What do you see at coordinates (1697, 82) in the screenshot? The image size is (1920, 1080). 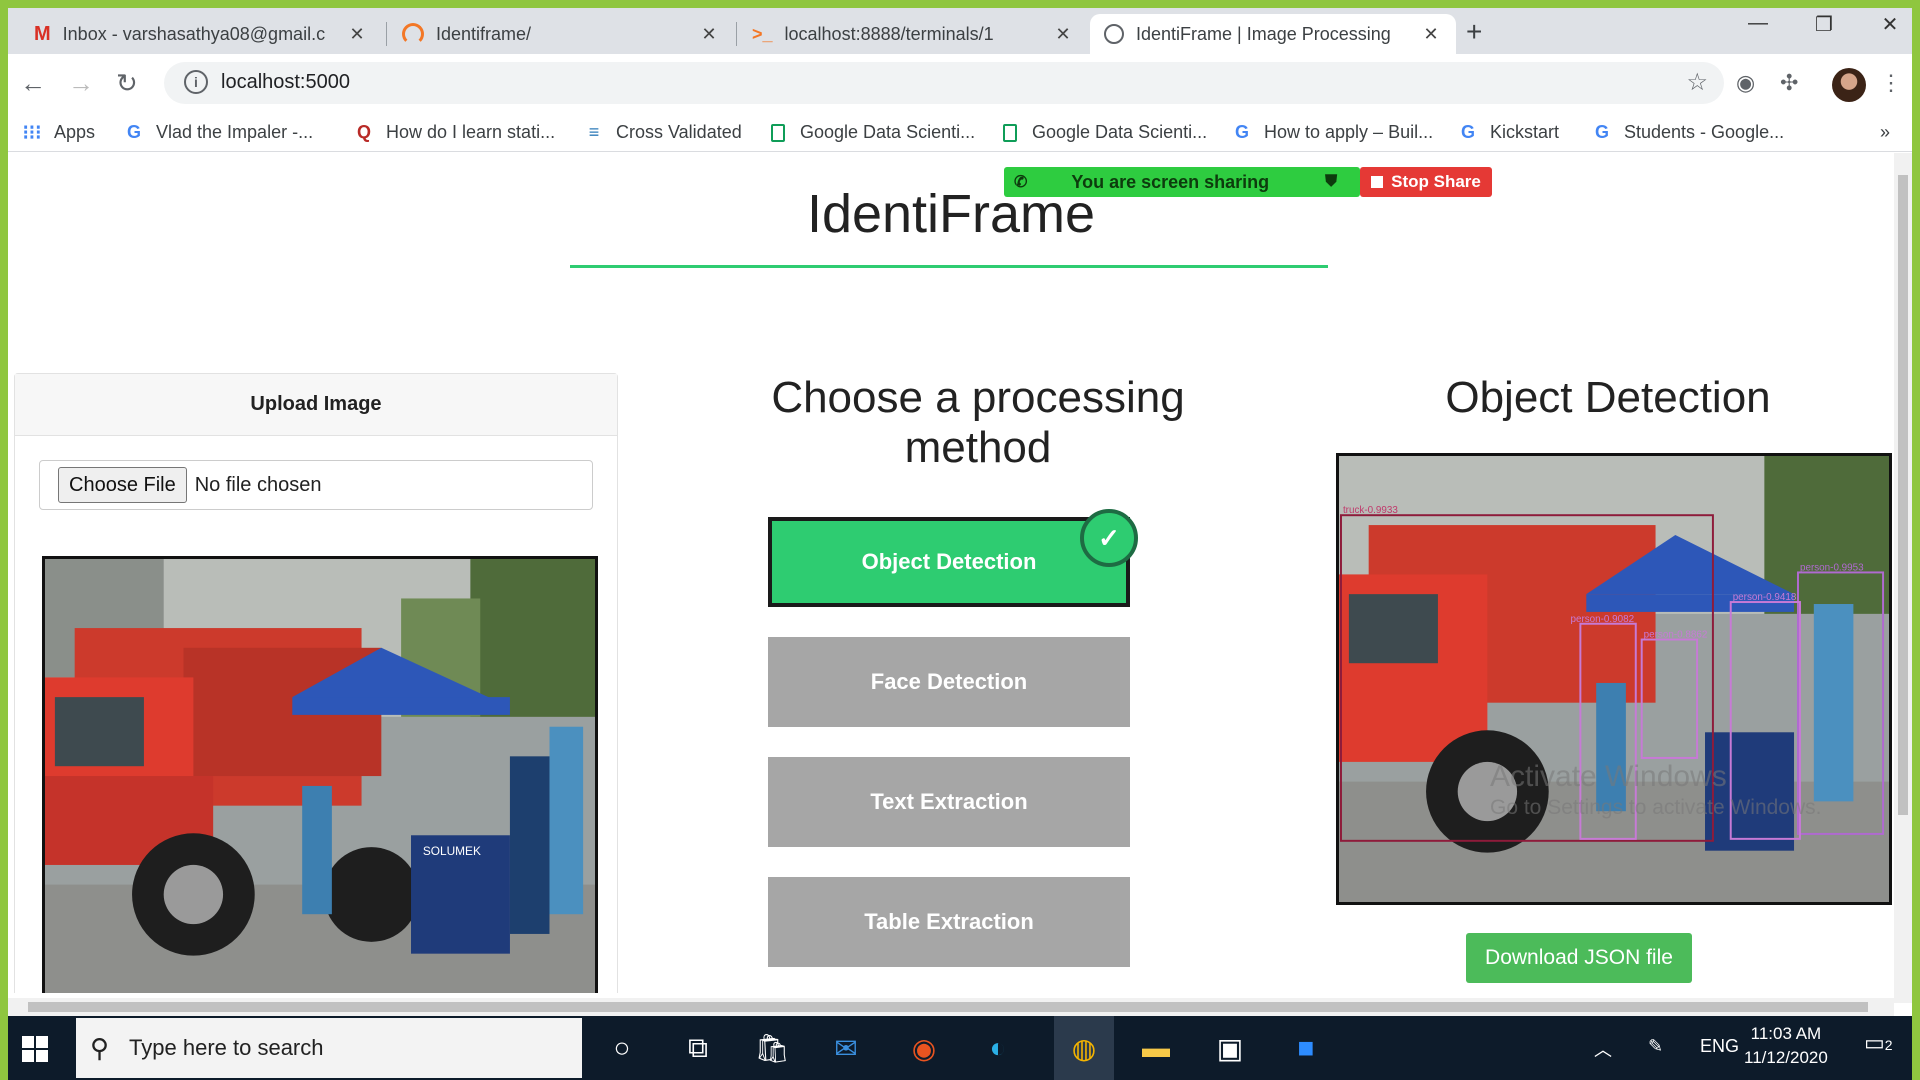 I see `bookmark-star-icon: ☆` at bounding box center [1697, 82].